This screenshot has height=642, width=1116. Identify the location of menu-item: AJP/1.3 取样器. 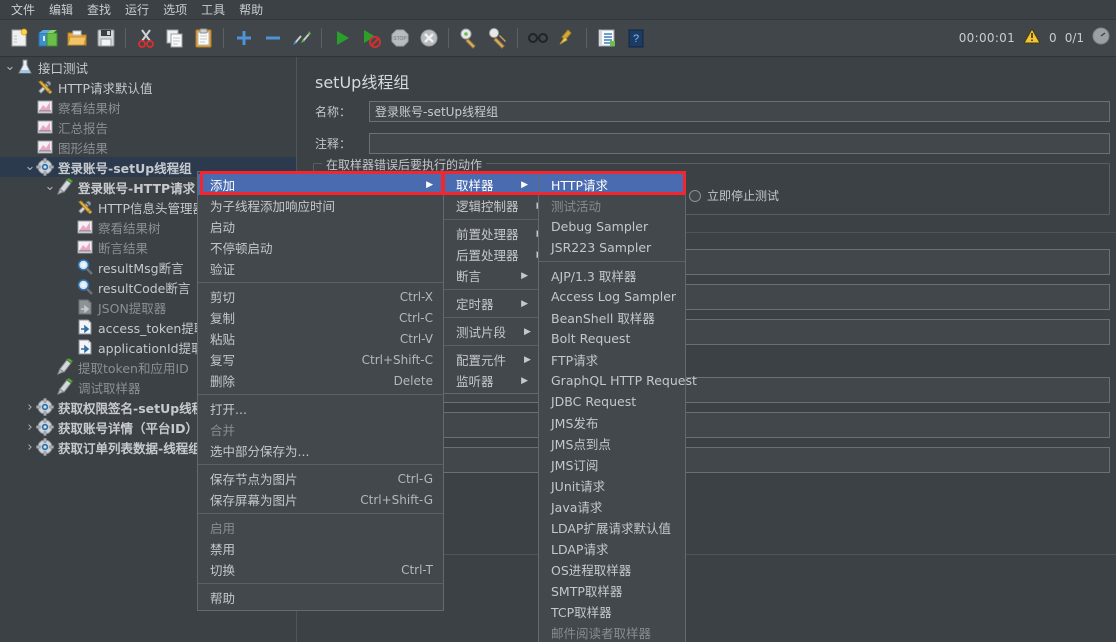
(612, 275).